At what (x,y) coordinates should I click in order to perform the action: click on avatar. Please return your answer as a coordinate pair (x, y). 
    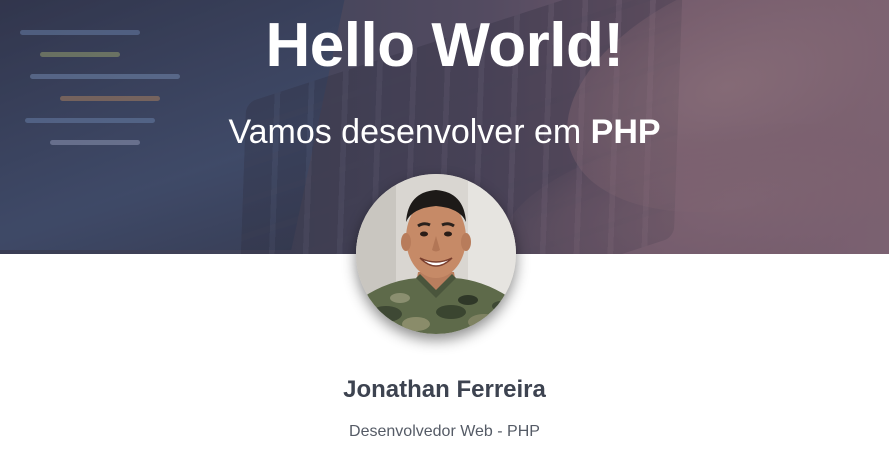
    Looking at the image, I should click on (436, 254).